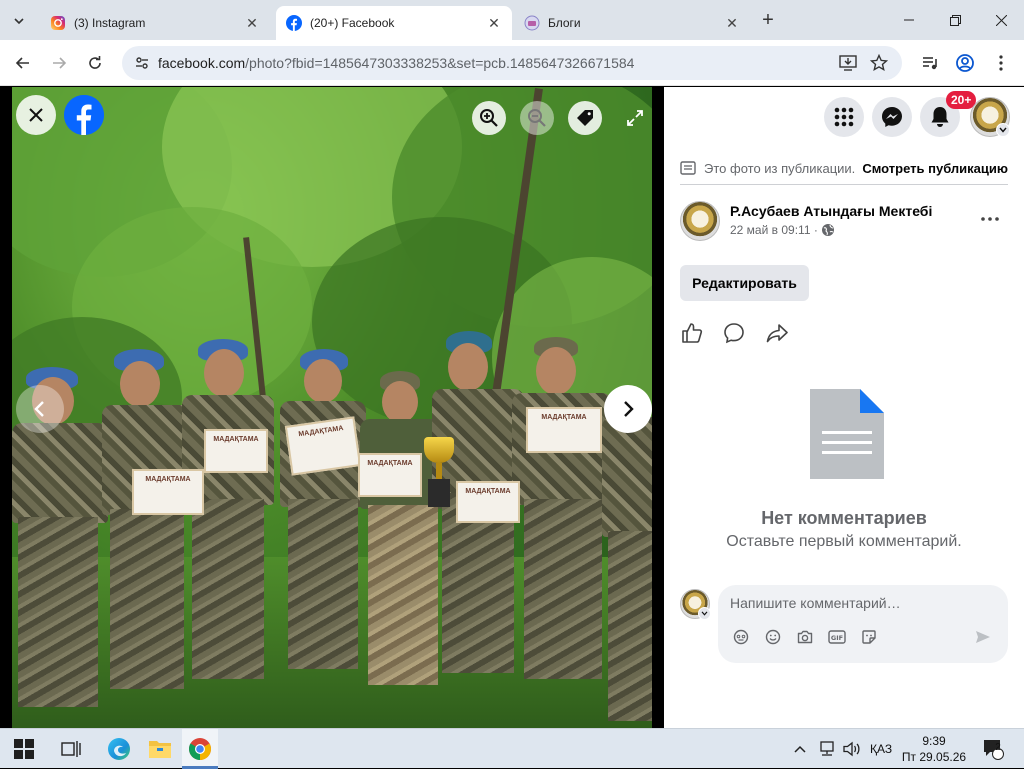 The width and height of the screenshot is (1024, 769). What do you see at coordinates (142, 63) in the screenshot?
I see `site-settings-icon` at bounding box center [142, 63].